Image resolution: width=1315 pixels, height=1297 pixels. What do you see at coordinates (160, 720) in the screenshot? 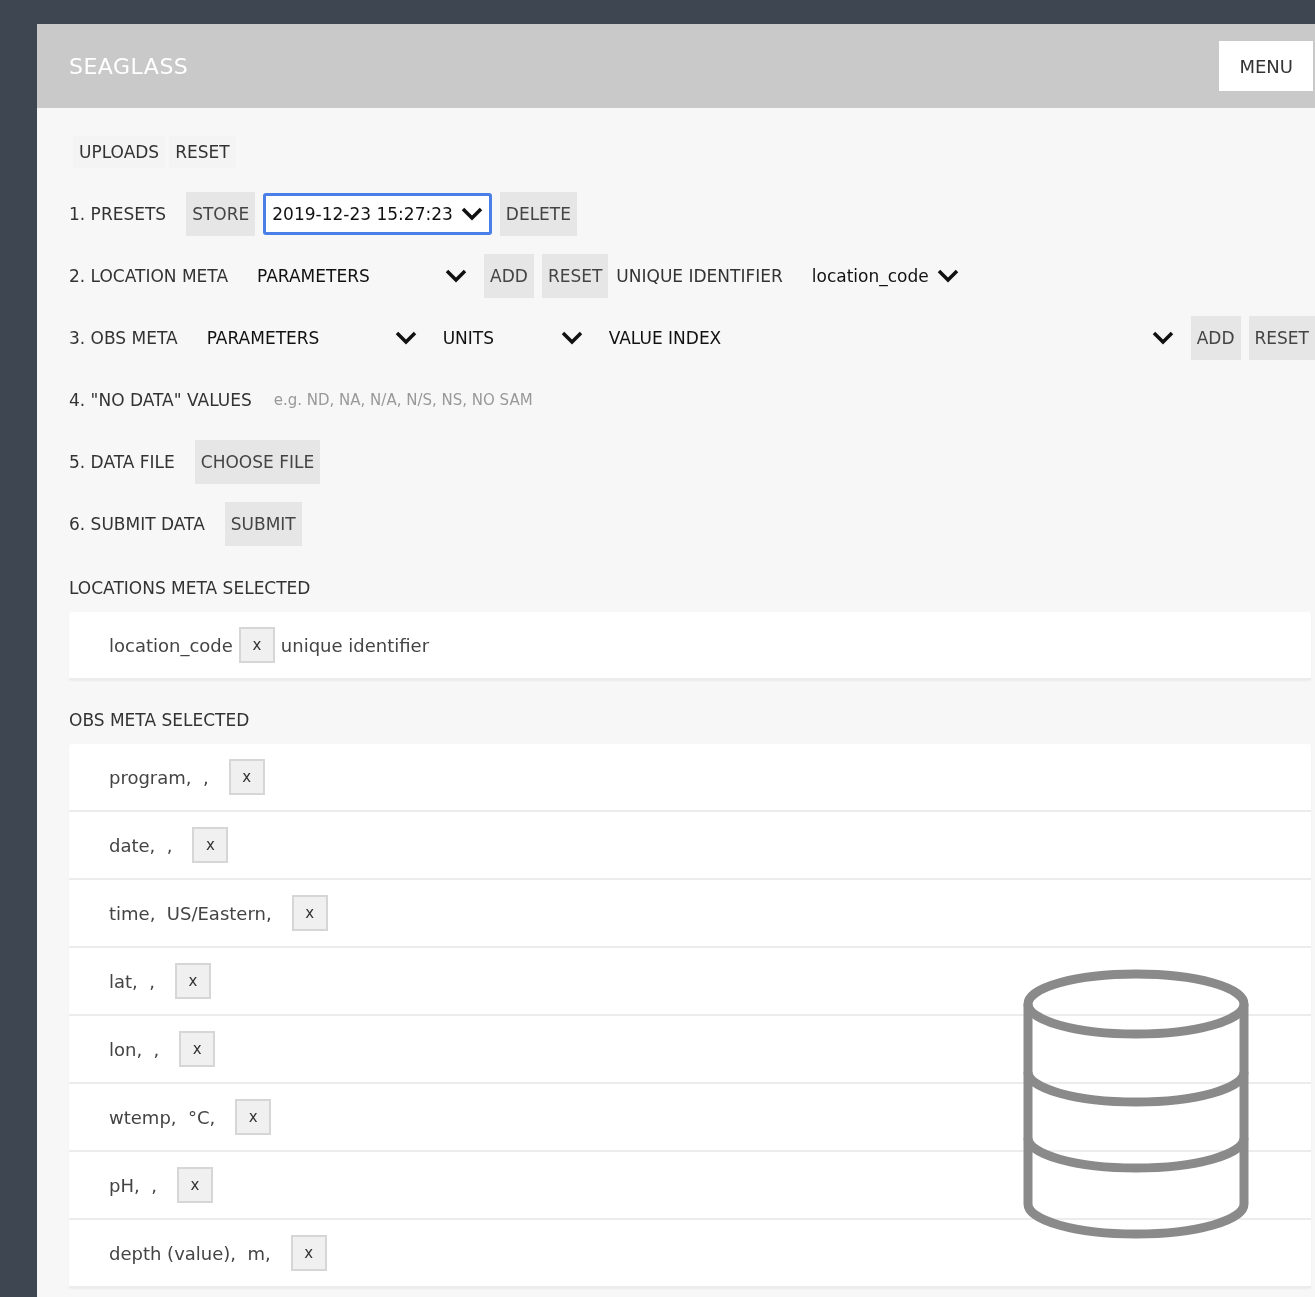
I see `section-heading: OBS META SELECTED` at bounding box center [160, 720].